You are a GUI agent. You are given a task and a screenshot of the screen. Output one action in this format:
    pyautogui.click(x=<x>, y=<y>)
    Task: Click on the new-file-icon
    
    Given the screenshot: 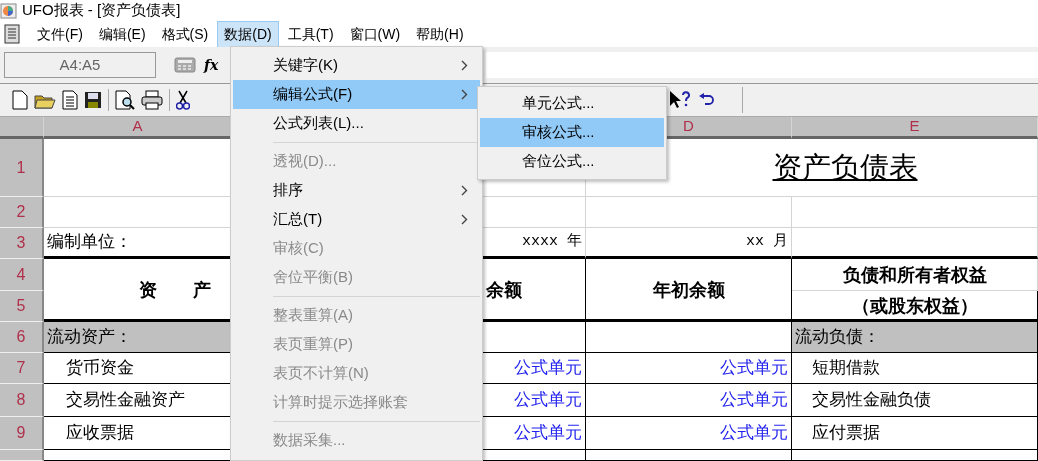 What is the action you would take?
    pyautogui.click(x=20, y=100)
    